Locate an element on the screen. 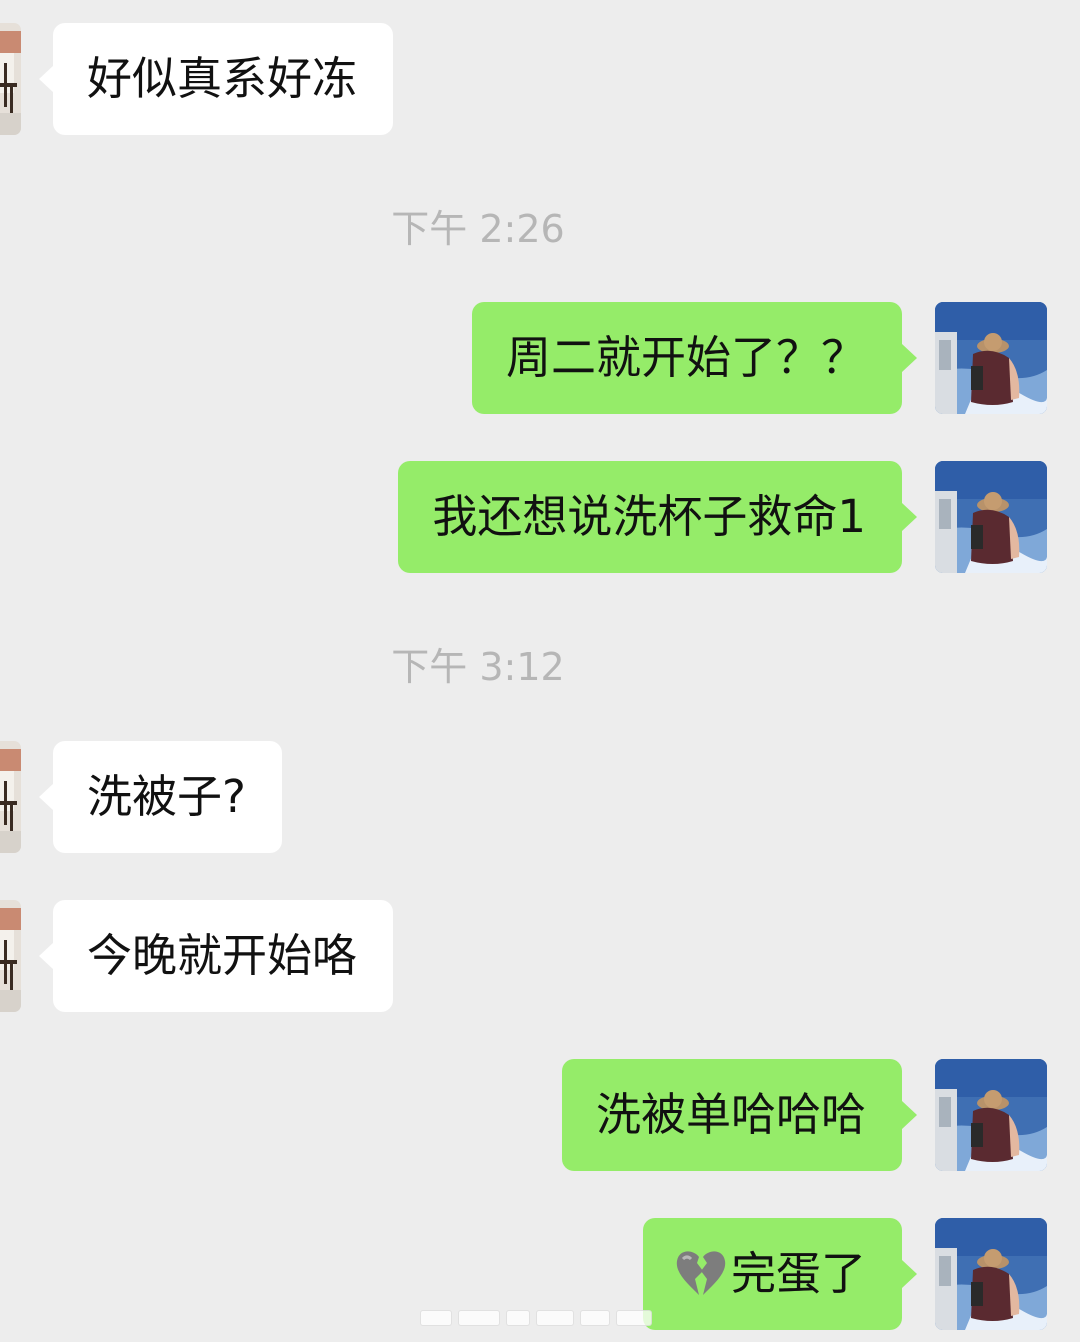 The image size is (1080, 1342). message-text: 洗被子? is located at coordinates (166, 796).